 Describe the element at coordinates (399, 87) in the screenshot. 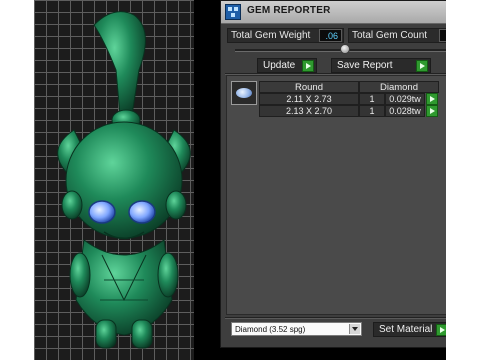

I see `material-header: Diamond` at that location.